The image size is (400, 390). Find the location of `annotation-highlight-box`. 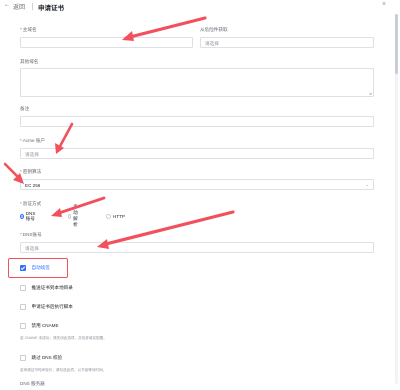

annotation-highlight-box is located at coordinates (38, 268).